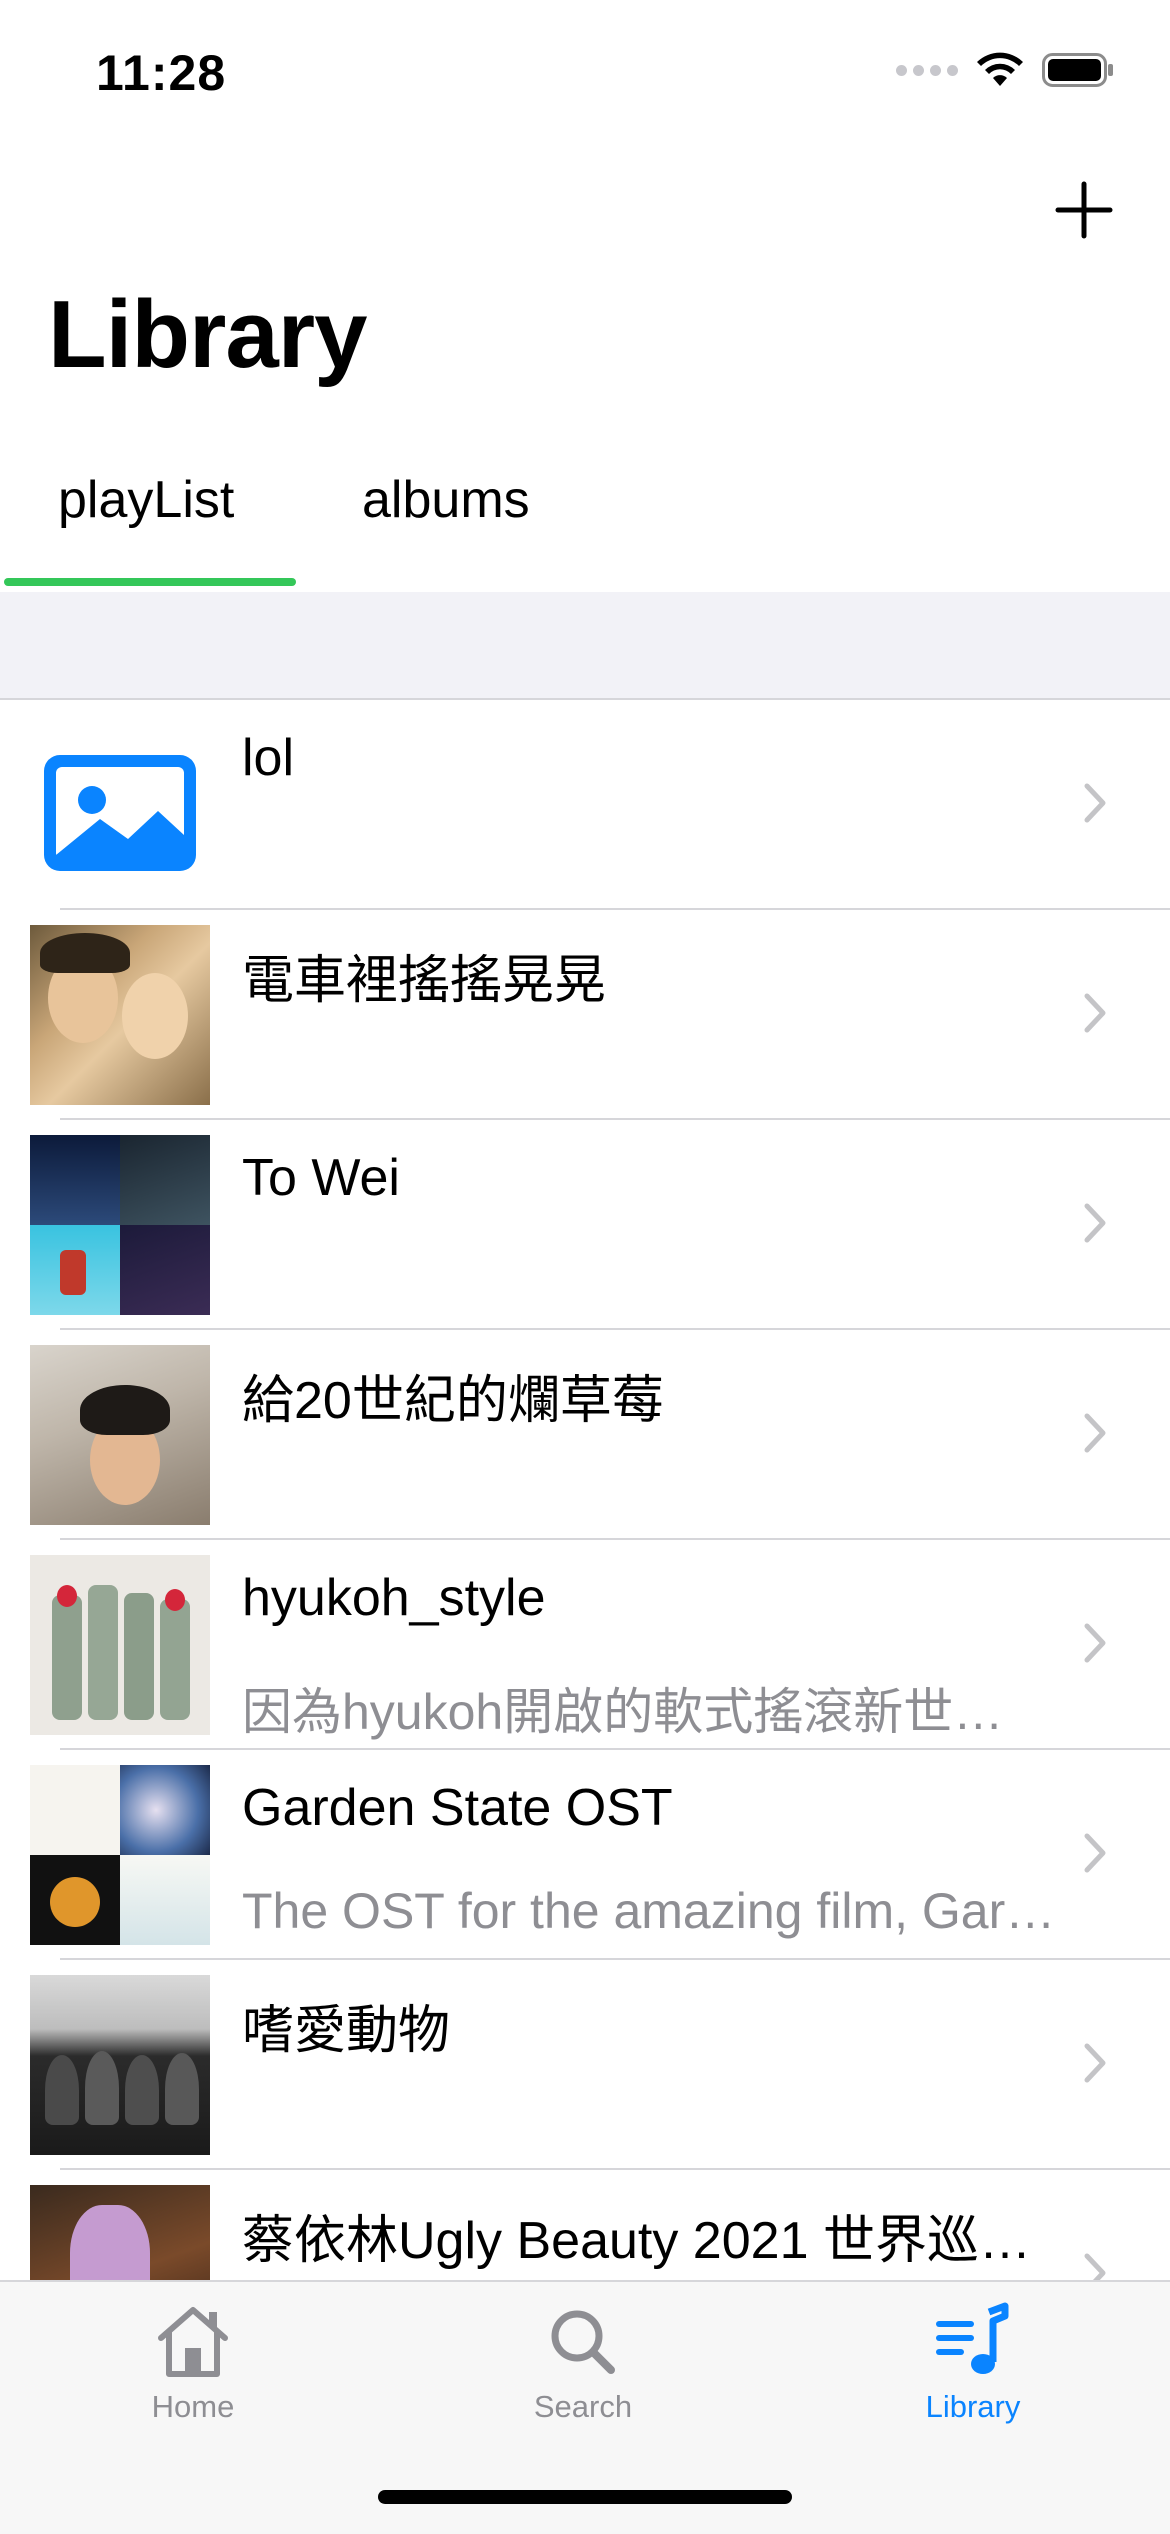 The width and height of the screenshot is (1170, 2534). What do you see at coordinates (453, 1401) in the screenshot?
I see `playlist-title: 給20世紀的爛草莓` at bounding box center [453, 1401].